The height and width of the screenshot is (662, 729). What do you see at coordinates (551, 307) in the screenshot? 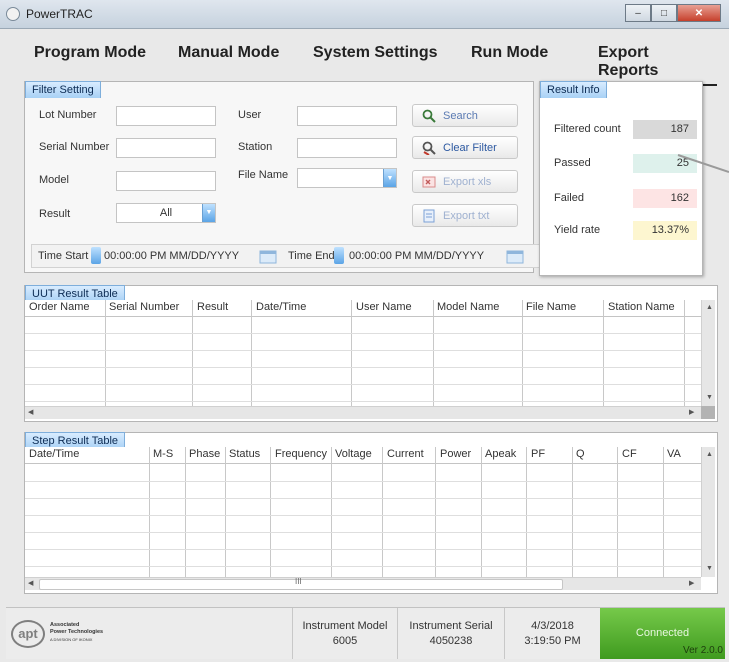
I see `column-header: File Name` at bounding box center [551, 307].